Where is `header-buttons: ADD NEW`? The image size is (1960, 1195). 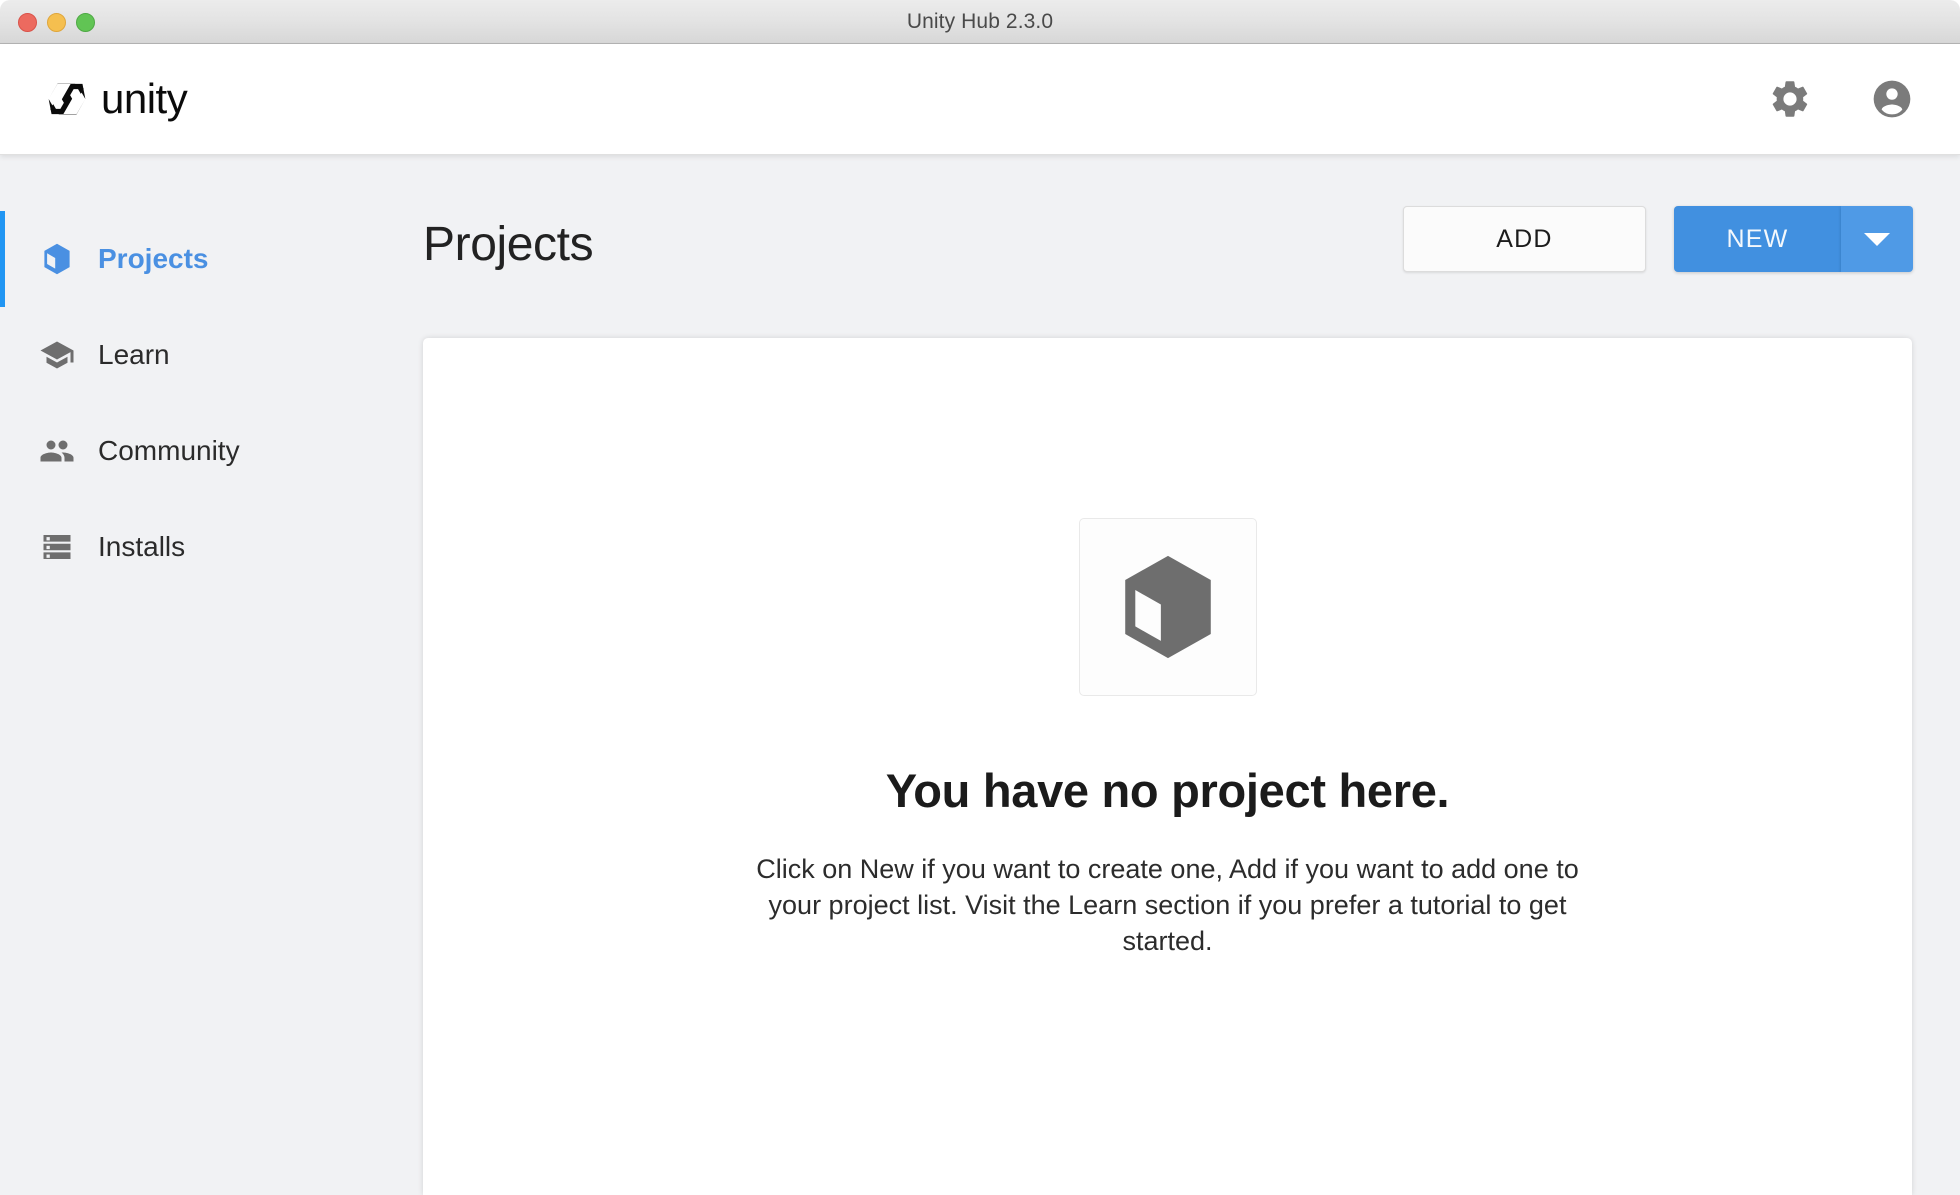 header-buttons: ADD NEW is located at coordinates (1658, 239).